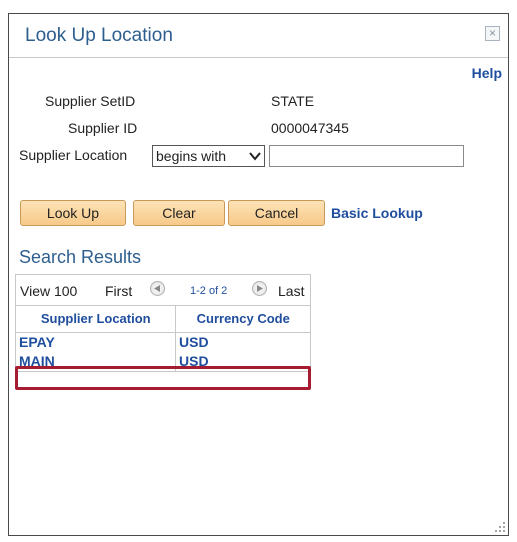 This screenshot has height=542, width=517. Describe the element at coordinates (293, 101) in the screenshot. I see `supplier-setid-value: STATE` at that location.